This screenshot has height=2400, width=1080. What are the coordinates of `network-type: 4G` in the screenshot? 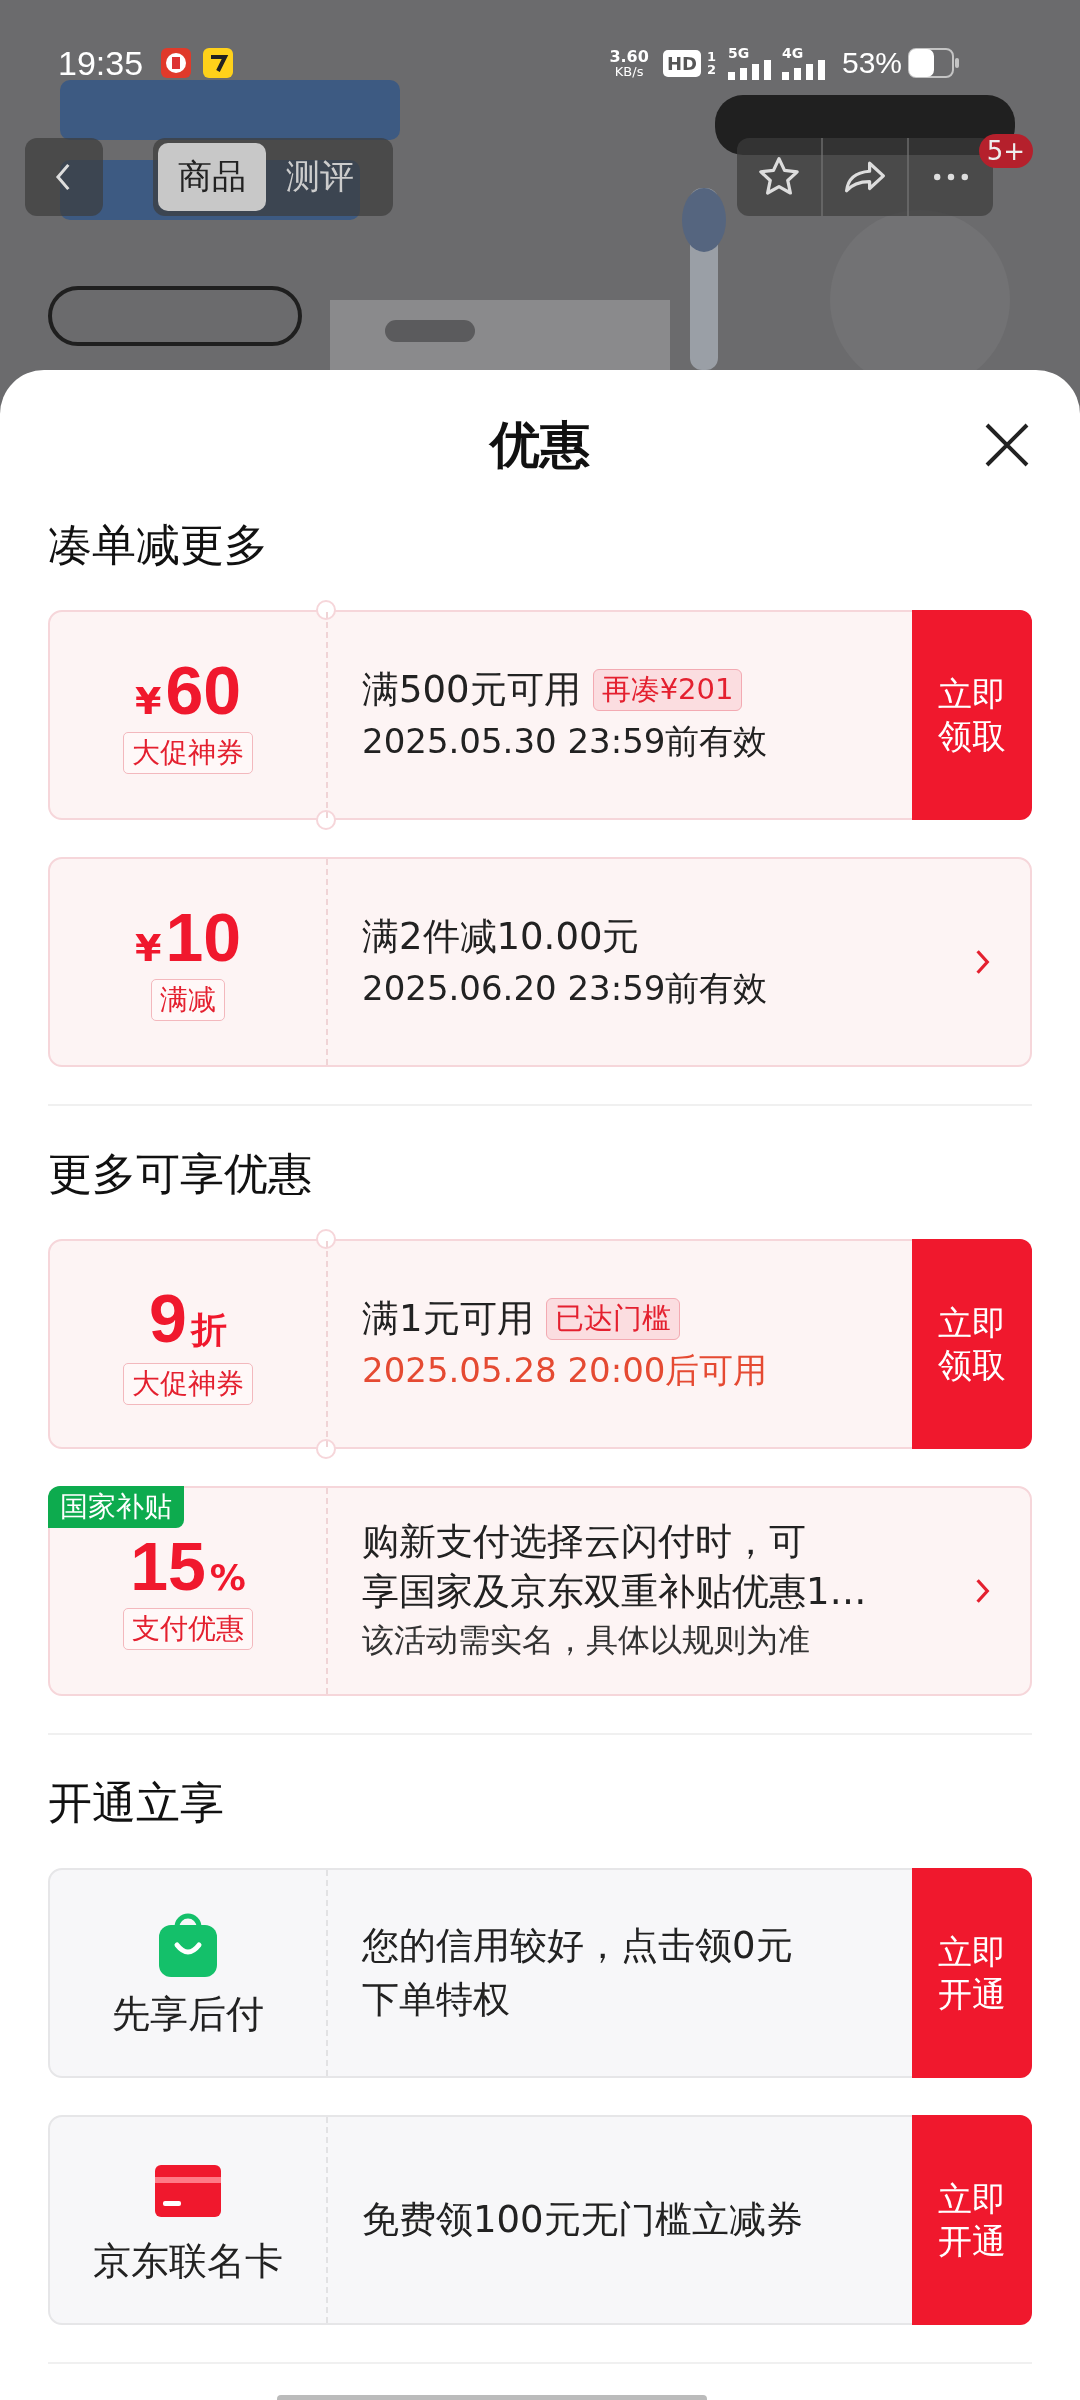 It's located at (792, 53).